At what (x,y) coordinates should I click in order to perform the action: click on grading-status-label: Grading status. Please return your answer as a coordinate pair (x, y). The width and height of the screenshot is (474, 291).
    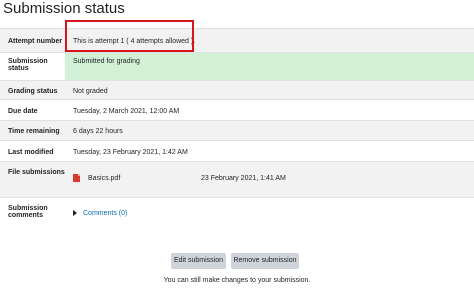
    Looking at the image, I should click on (32, 90).